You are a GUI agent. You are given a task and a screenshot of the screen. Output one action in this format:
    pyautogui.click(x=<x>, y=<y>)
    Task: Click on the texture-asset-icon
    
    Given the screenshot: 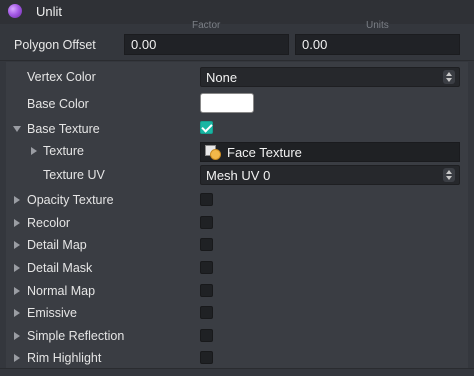 What is the action you would take?
    pyautogui.click(x=213, y=152)
    